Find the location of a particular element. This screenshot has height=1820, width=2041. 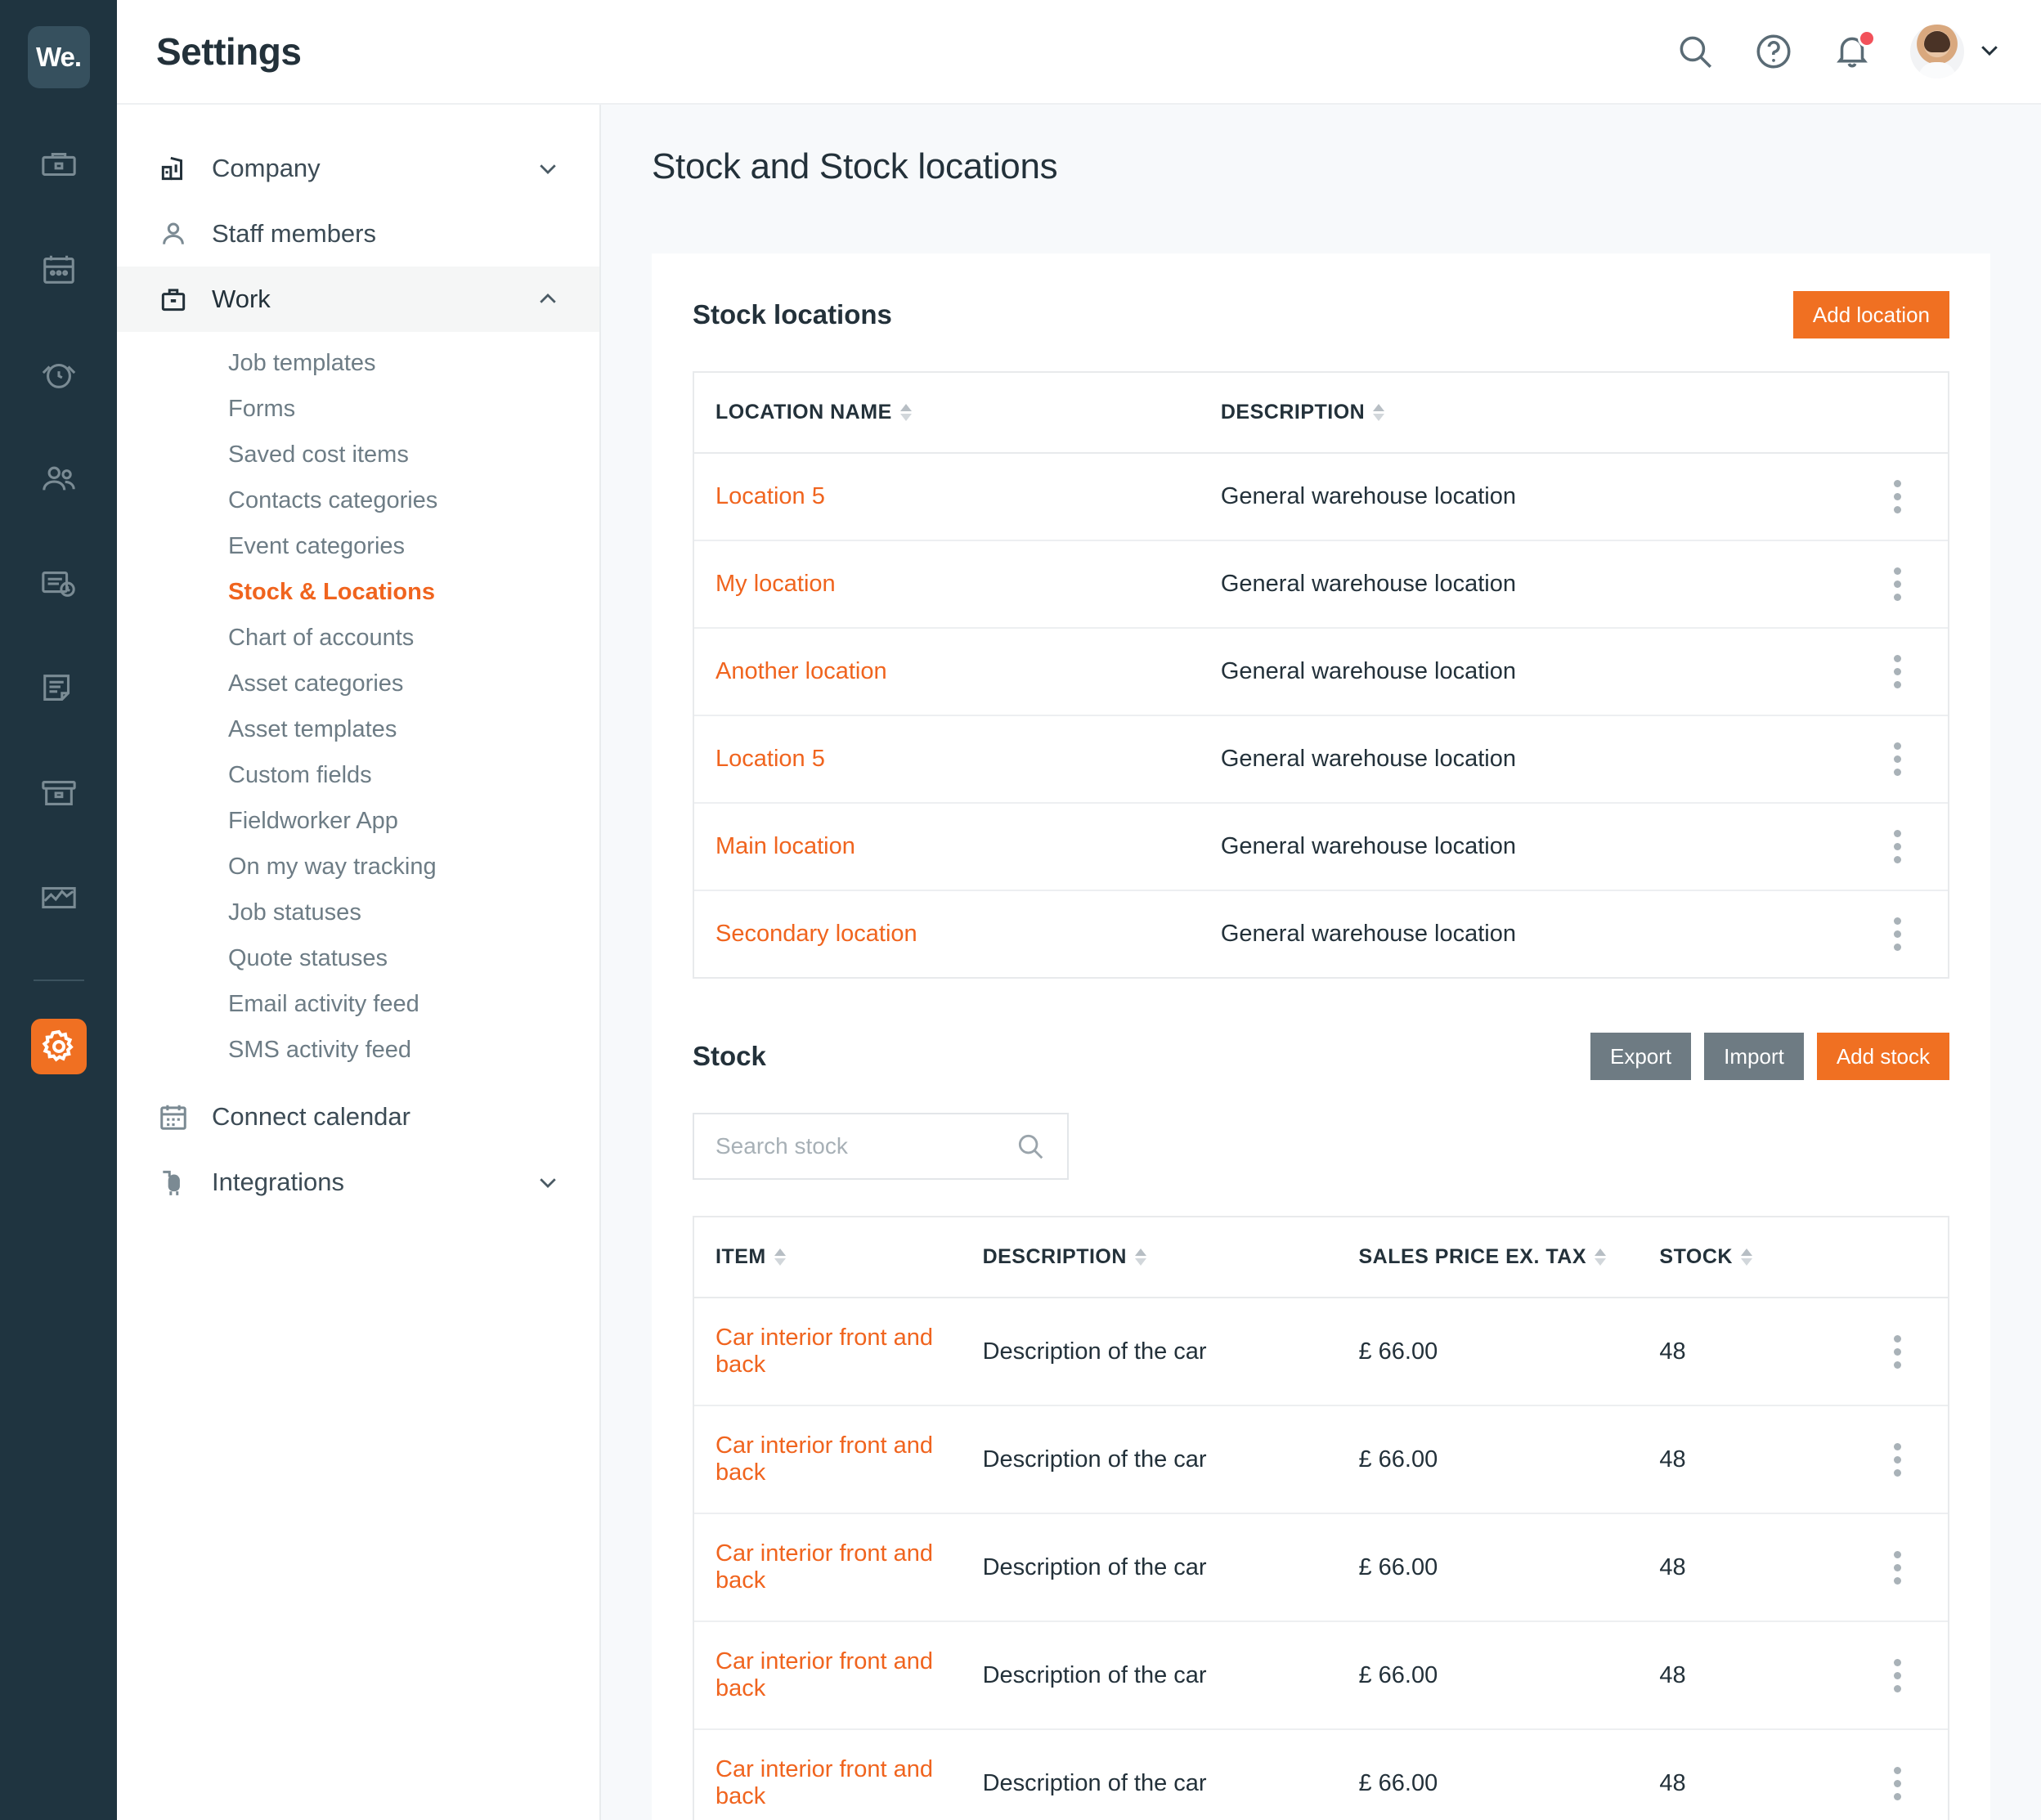

sidebar-item-fieldworker-app: Fieldworker App is located at coordinates (358, 821).